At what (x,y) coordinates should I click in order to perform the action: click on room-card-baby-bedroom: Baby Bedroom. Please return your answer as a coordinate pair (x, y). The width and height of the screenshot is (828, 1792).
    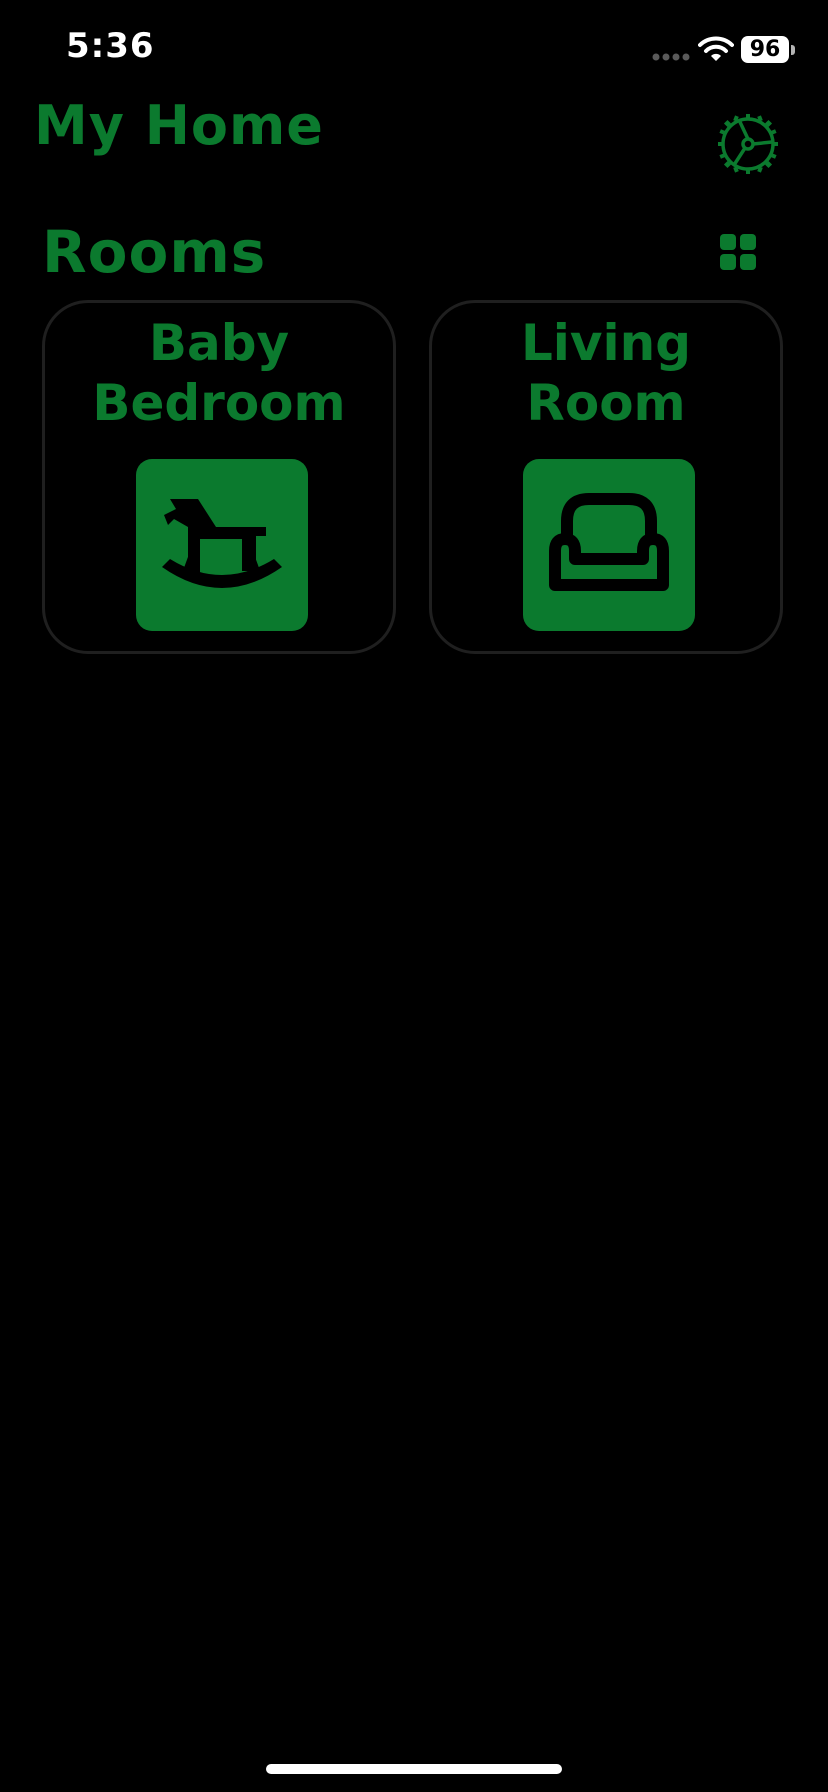
    Looking at the image, I should click on (219, 477).